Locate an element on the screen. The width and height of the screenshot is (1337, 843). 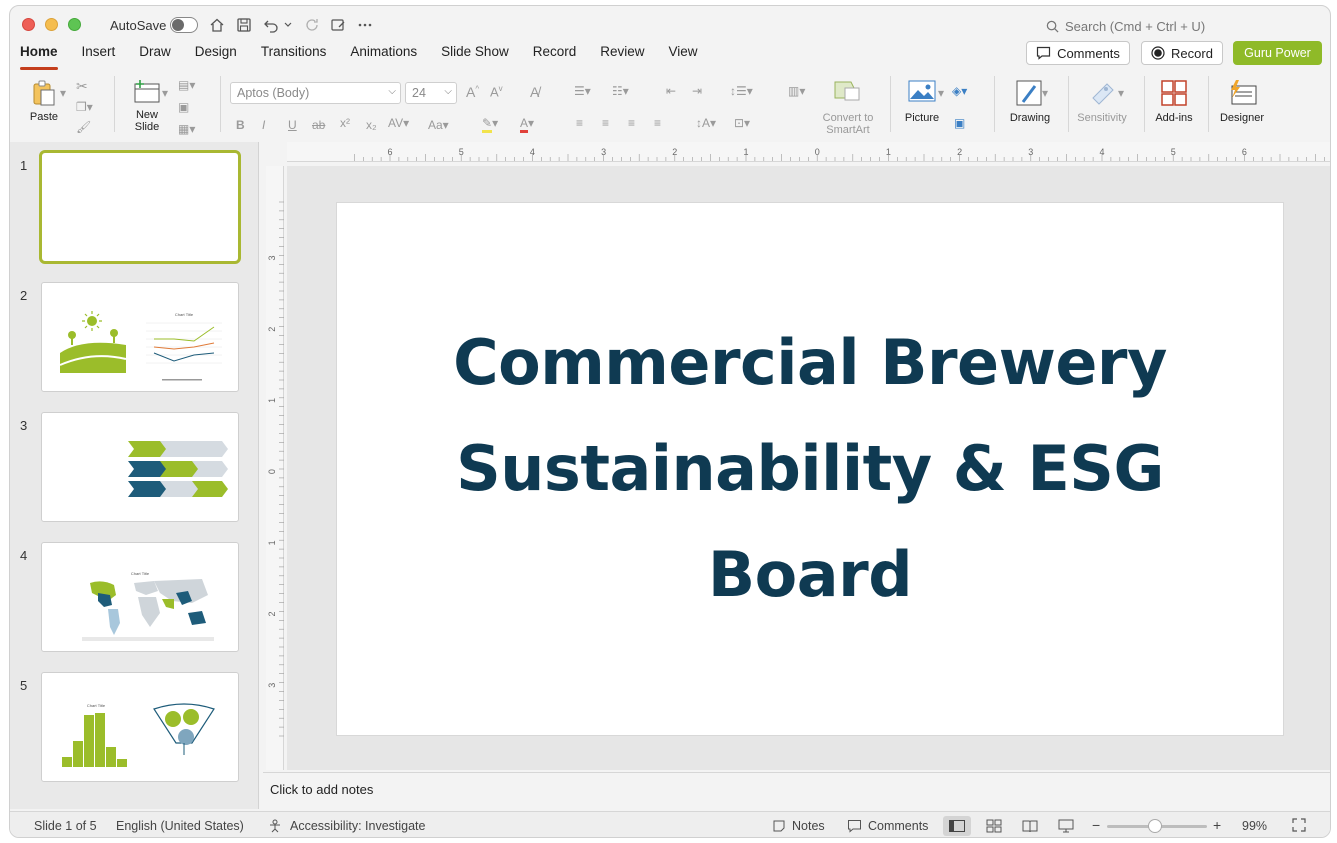
text-direction-icon: ↕A▾ is located at coordinates (706, 123).